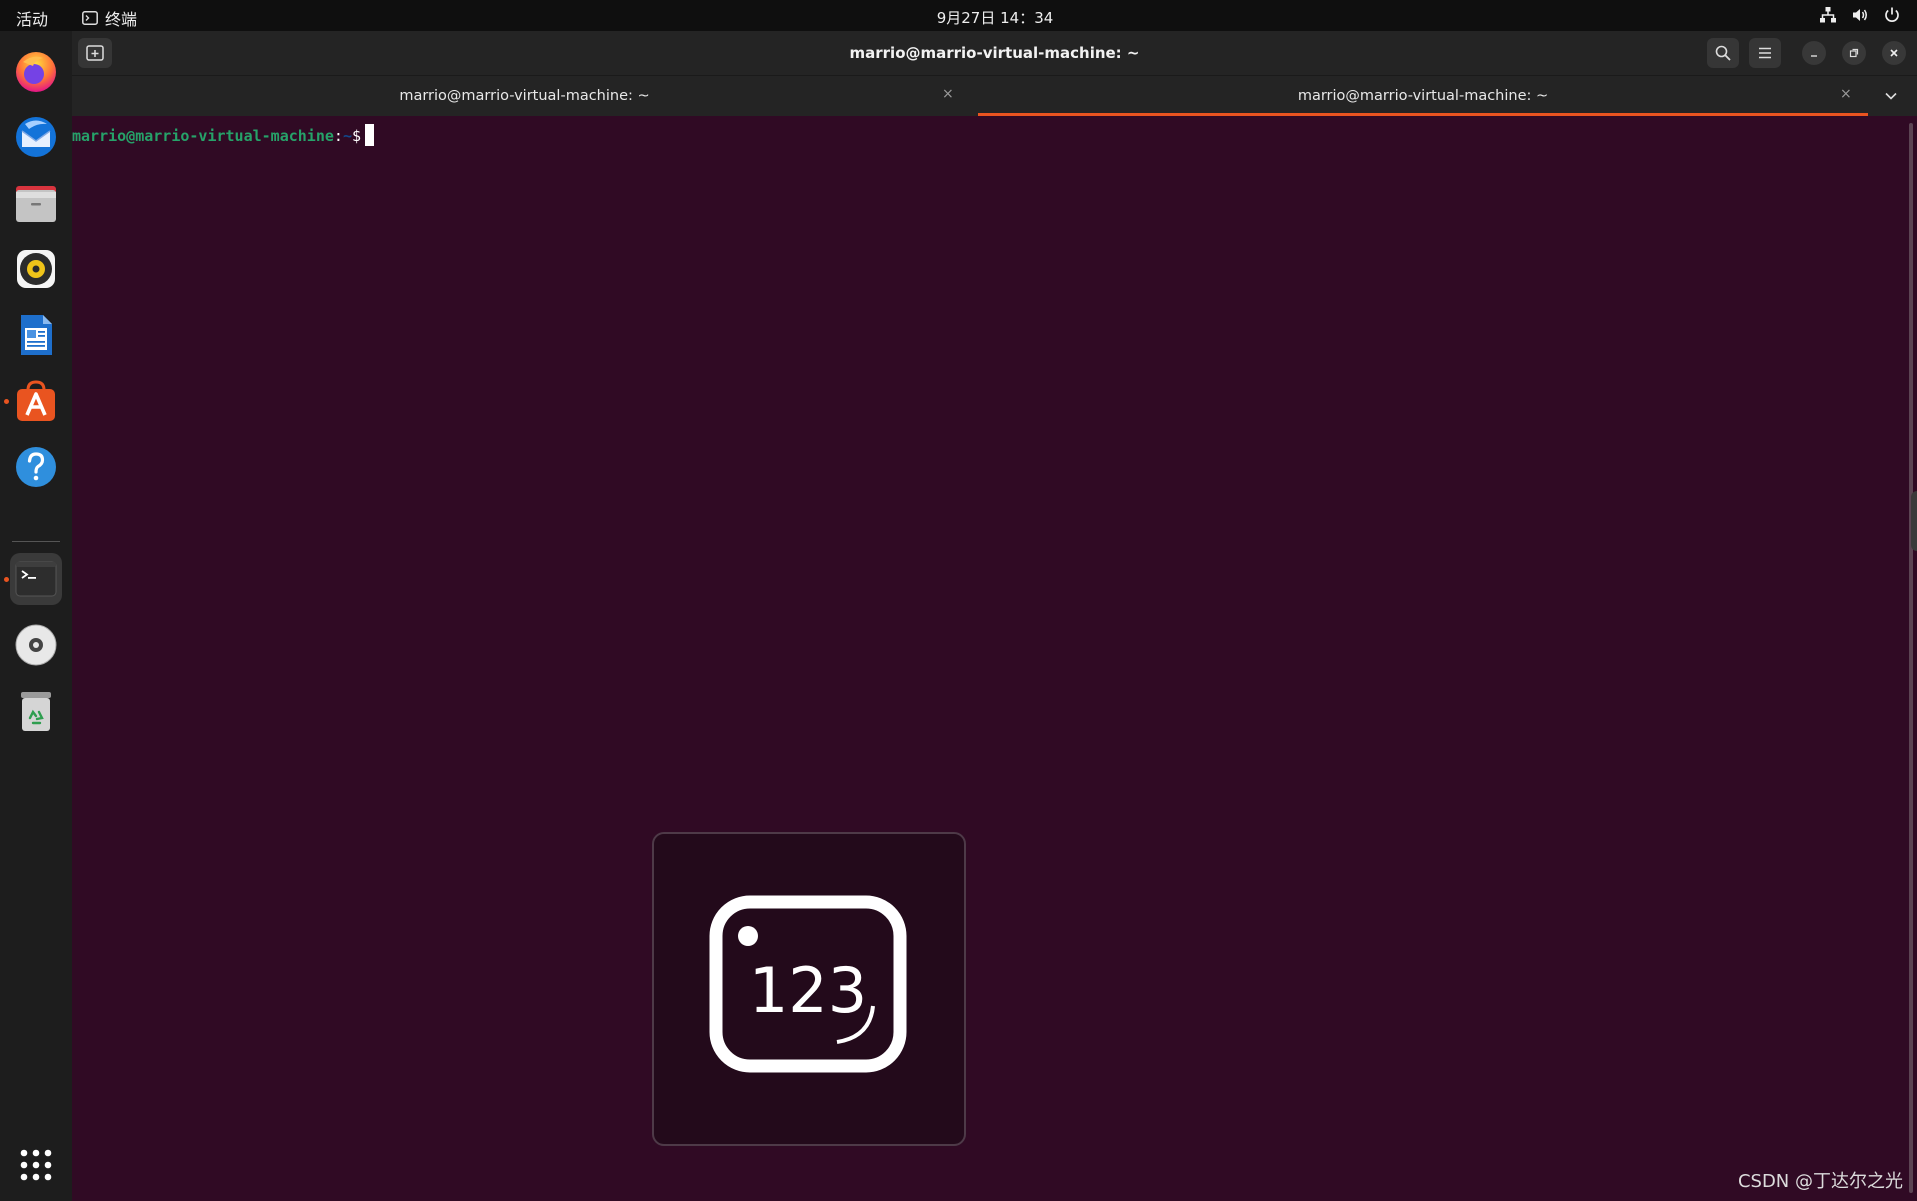 This screenshot has height=1201, width=1917. I want to click on window-title: marrio@marrio-virtual-machine: ~, so click(994, 53).